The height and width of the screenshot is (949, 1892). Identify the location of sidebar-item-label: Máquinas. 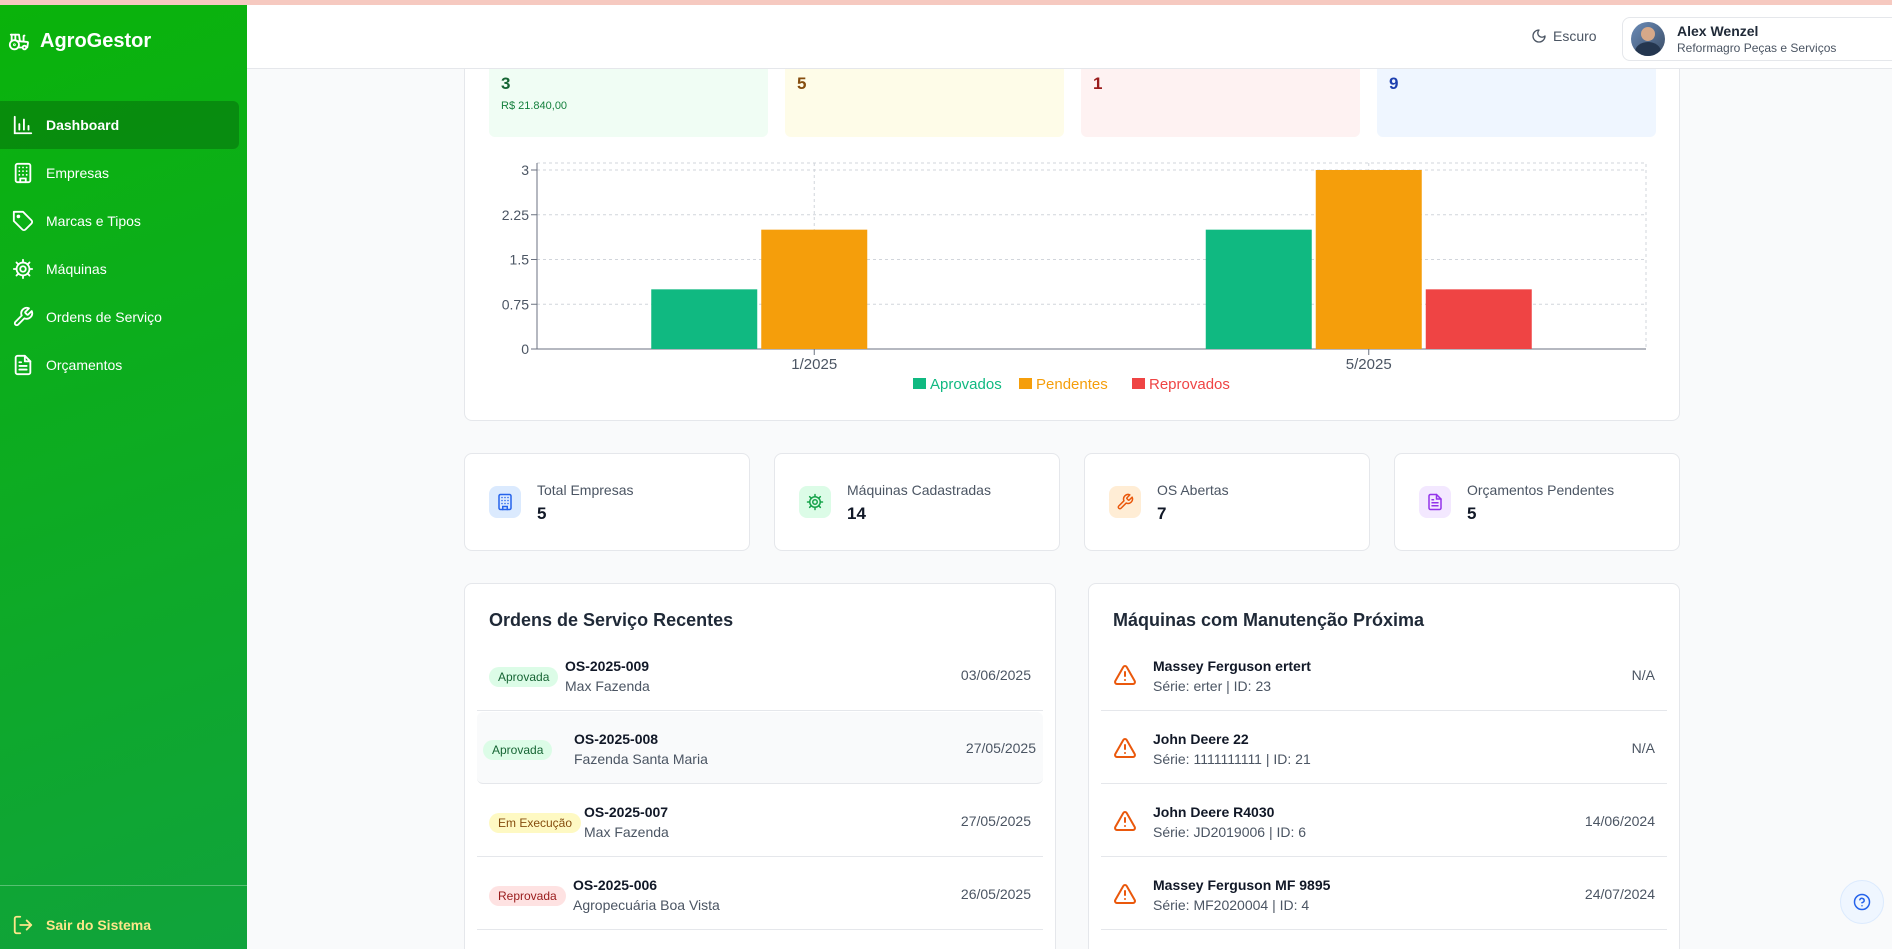
(76, 269).